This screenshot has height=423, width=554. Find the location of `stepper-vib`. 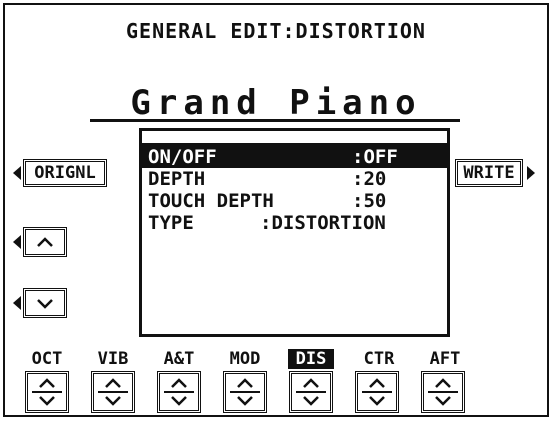

stepper-vib is located at coordinates (113, 392).